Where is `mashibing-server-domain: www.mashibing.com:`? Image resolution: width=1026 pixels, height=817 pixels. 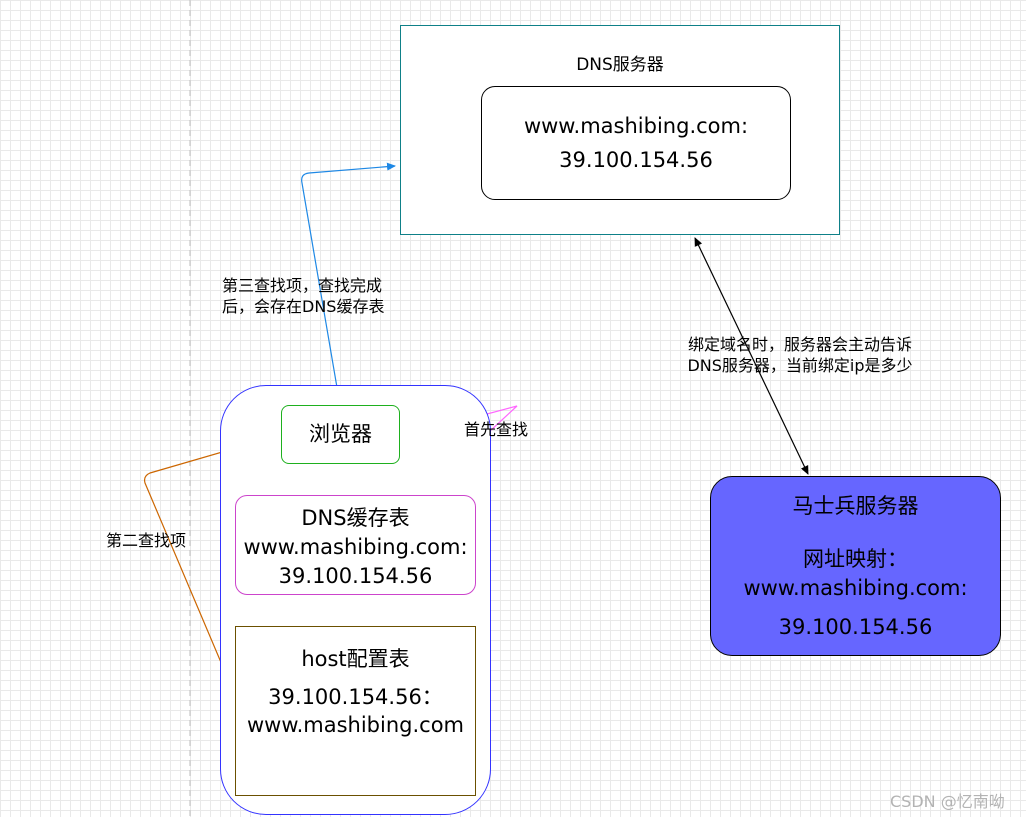
mashibing-server-domain: www.mashibing.com: is located at coordinates (855, 588).